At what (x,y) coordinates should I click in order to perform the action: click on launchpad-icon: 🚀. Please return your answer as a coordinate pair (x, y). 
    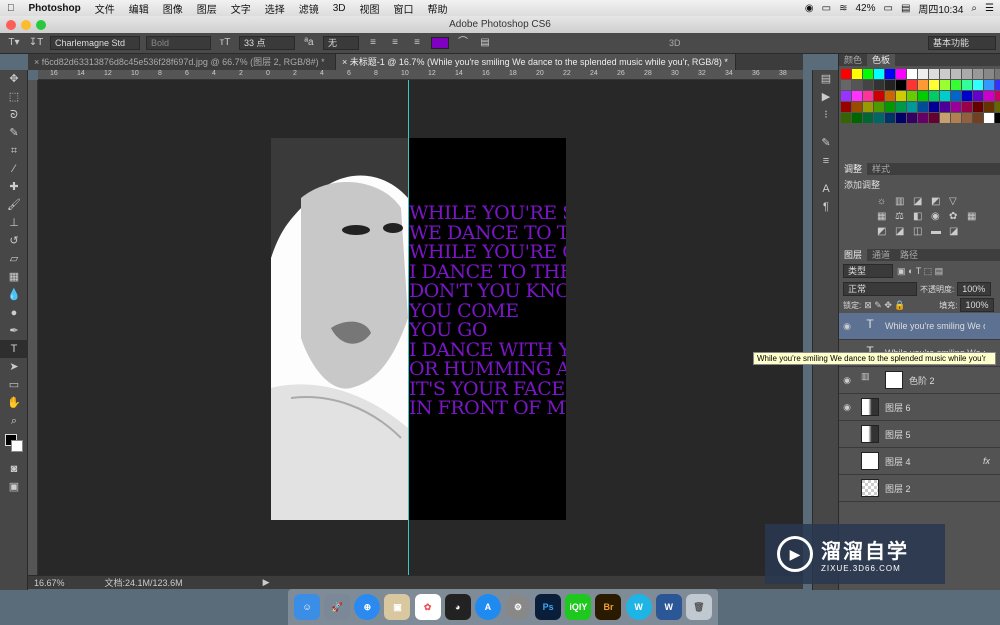
    Looking at the image, I should click on (337, 607).